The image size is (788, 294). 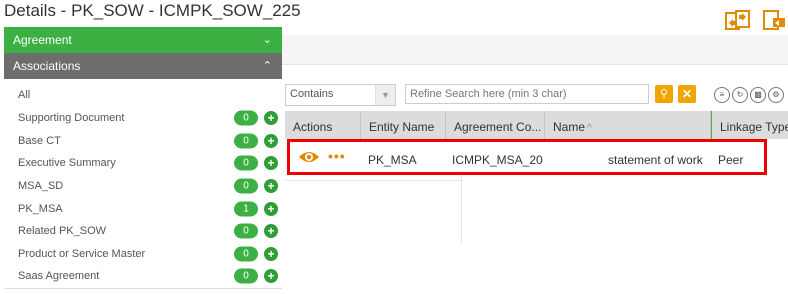 What do you see at coordinates (143, 163) in the screenshot?
I see `sidebar-item-executive-summary: Executive Summary 0 +` at bounding box center [143, 163].